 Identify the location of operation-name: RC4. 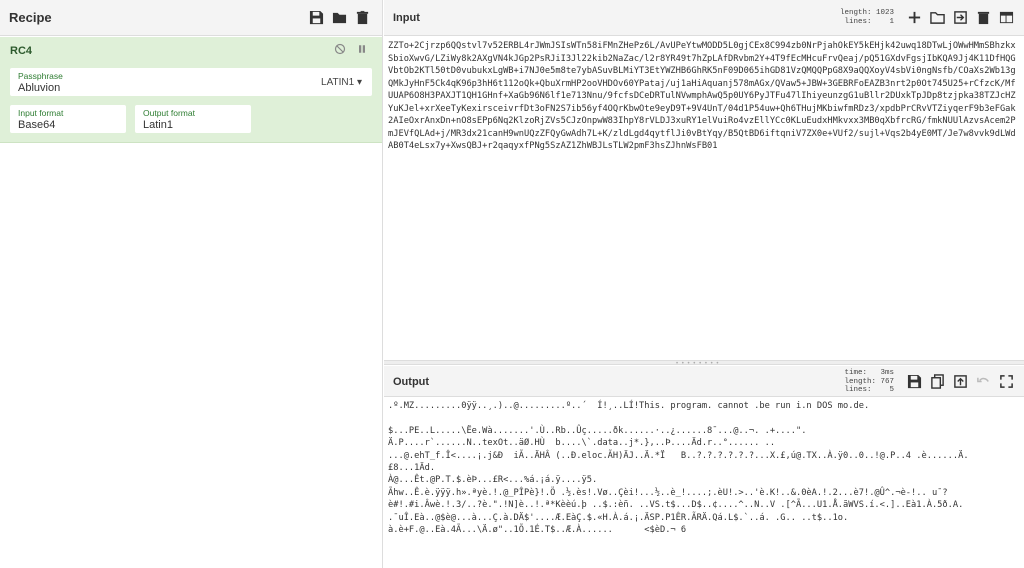
(21, 51).